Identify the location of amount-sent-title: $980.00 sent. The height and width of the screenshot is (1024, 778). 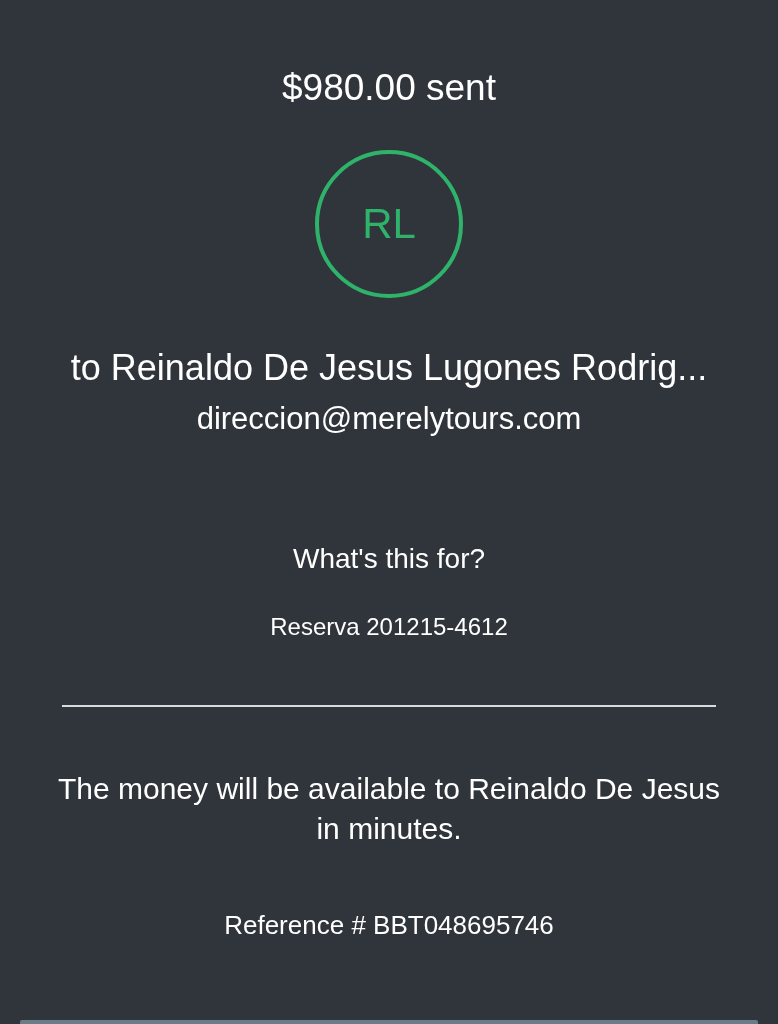
(389, 88).